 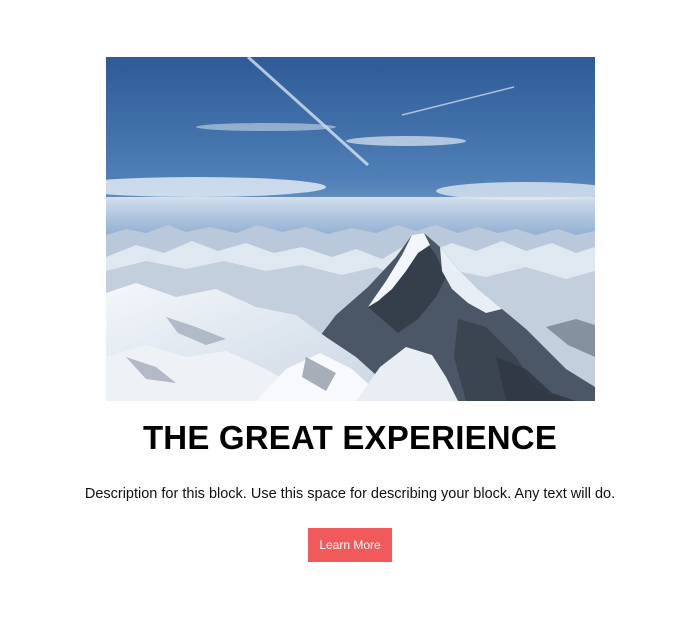 What do you see at coordinates (350, 437) in the screenshot?
I see `block-title: THE GREAT EXPERIENCE` at bounding box center [350, 437].